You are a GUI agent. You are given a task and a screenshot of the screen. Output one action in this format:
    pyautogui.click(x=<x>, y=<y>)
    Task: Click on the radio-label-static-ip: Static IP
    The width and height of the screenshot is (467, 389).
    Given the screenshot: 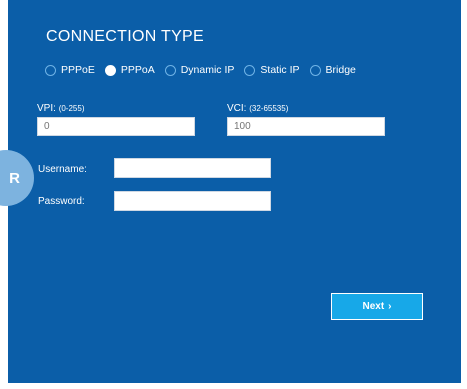 What is the action you would take?
    pyautogui.click(x=280, y=70)
    